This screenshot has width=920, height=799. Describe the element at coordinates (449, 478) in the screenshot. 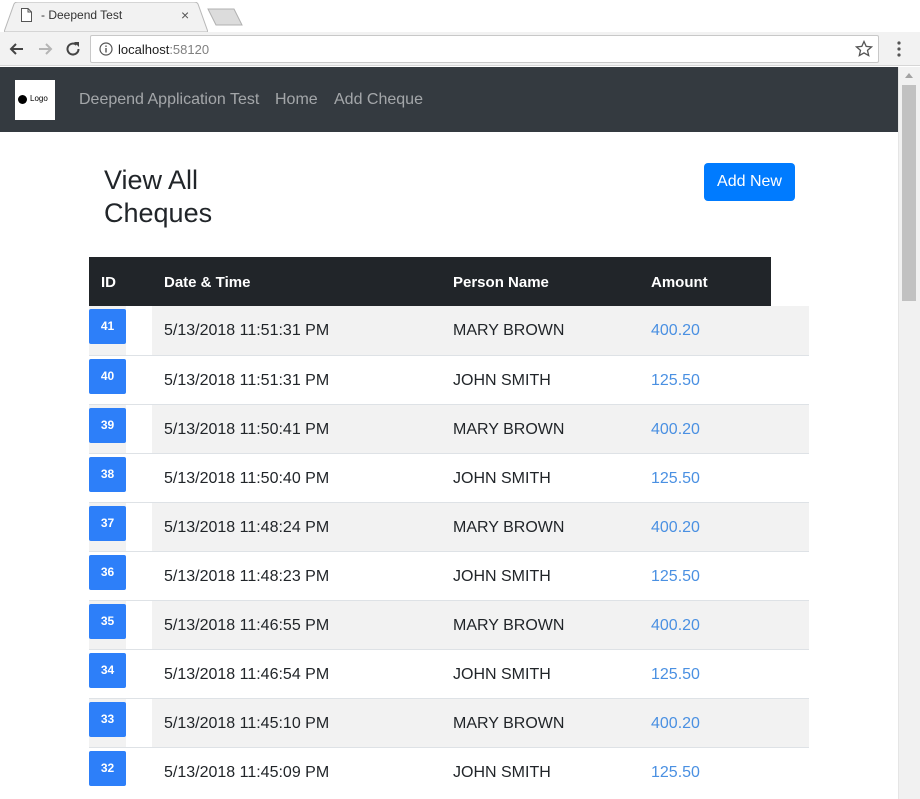

I see `table-row: 38 5/13/2018 11:50:40 PM JOHN SMITH 125.50` at that location.